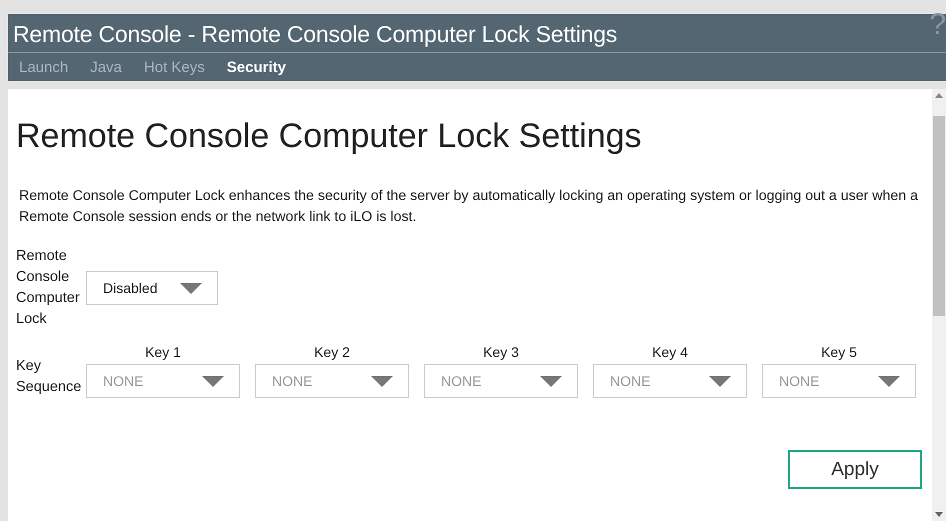 The image size is (946, 521). What do you see at coordinates (106, 67) in the screenshot?
I see `tab: Java` at bounding box center [106, 67].